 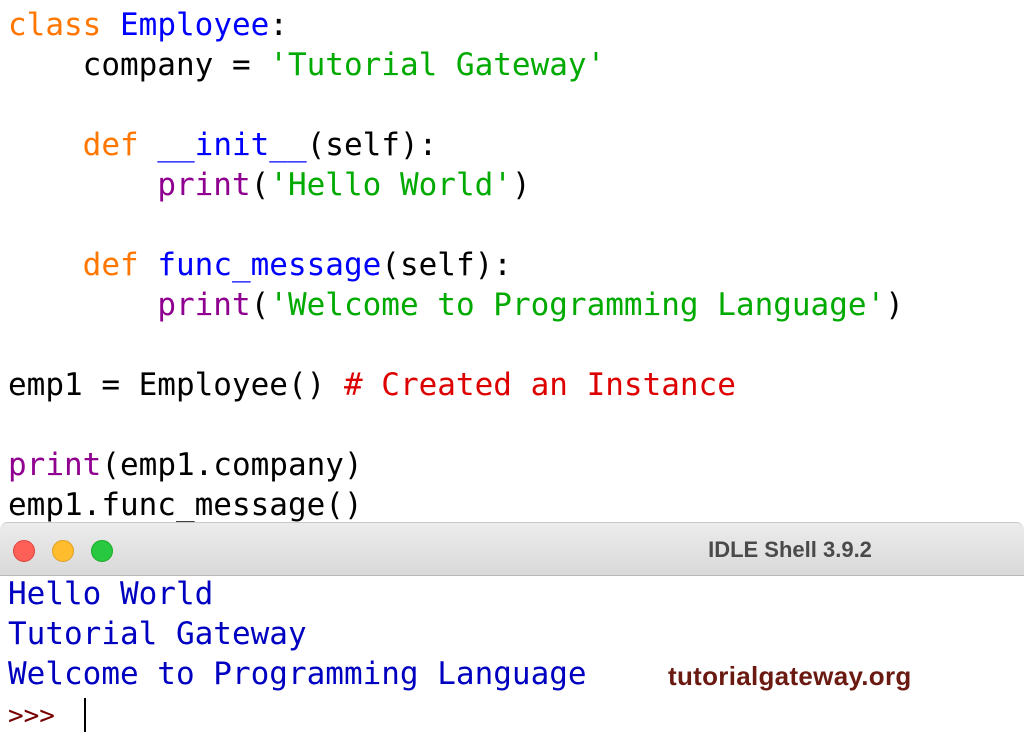 What do you see at coordinates (111, 594) in the screenshot?
I see `shell-output-line: Hello World` at bounding box center [111, 594].